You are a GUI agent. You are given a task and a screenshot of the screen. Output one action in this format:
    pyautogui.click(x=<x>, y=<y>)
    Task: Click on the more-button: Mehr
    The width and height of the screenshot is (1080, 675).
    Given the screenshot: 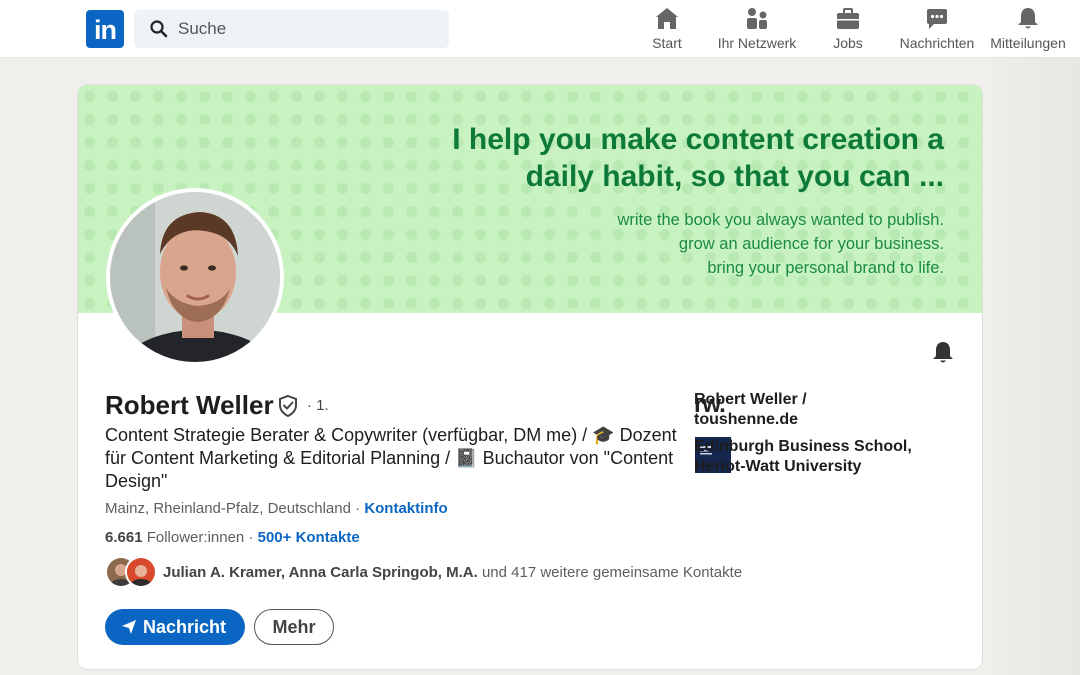 What is the action you would take?
    pyautogui.click(x=294, y=627)
    